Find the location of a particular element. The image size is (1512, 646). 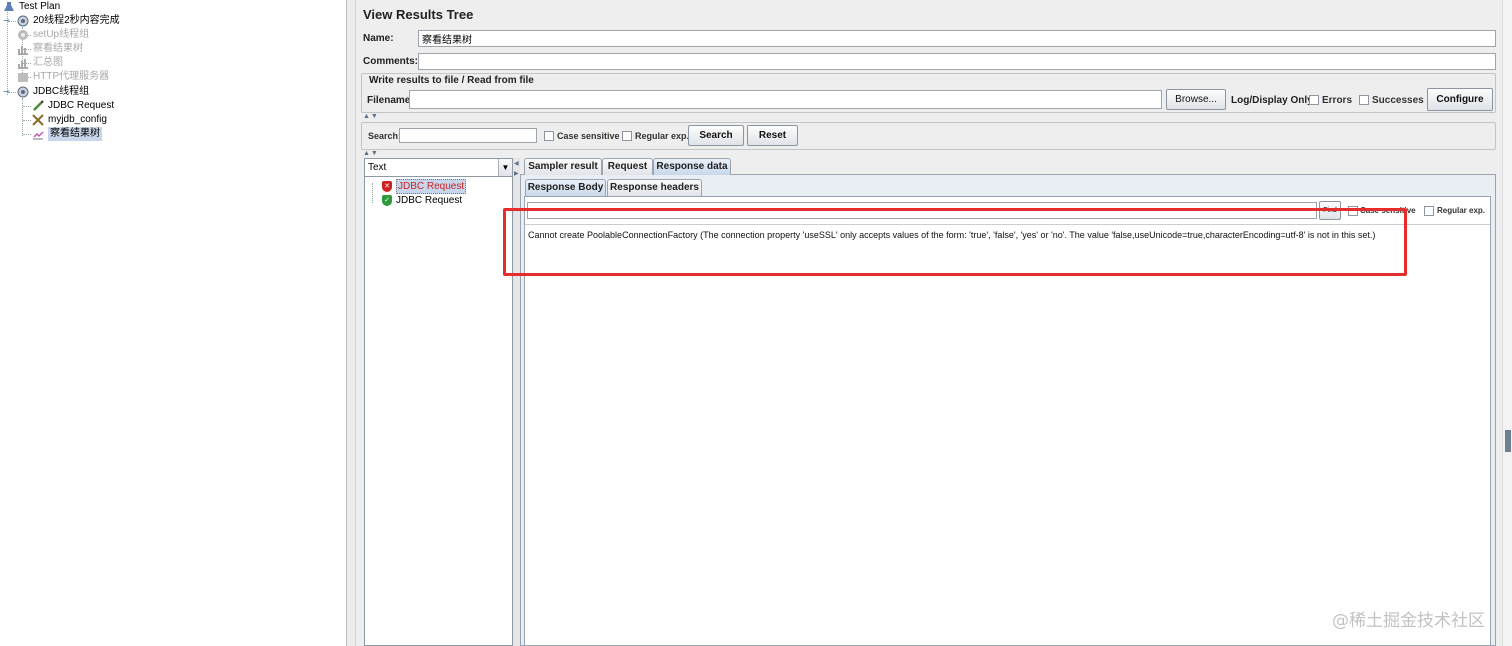

tab-request: Request is located at coordinates (627, 166).